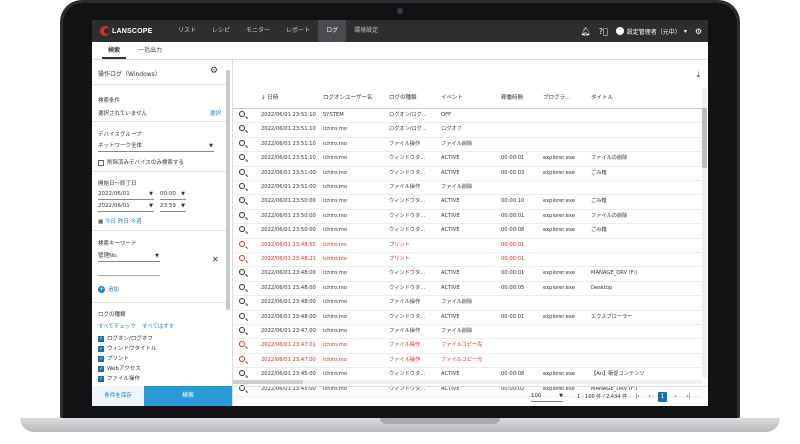 The width and height of the screenshot is (800, 444). Describe the element at coordinates (129, 271) in the screenshot. I see `keyword-input` at that location.